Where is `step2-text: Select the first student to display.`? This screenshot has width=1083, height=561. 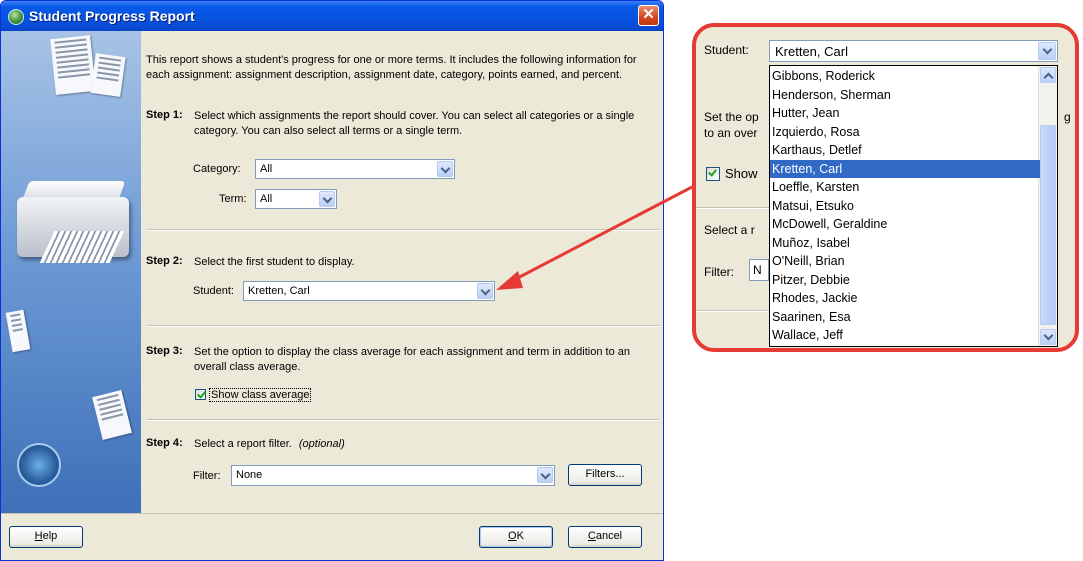
step2-text: Select the first student to display. is located at coordinates (274, 262).